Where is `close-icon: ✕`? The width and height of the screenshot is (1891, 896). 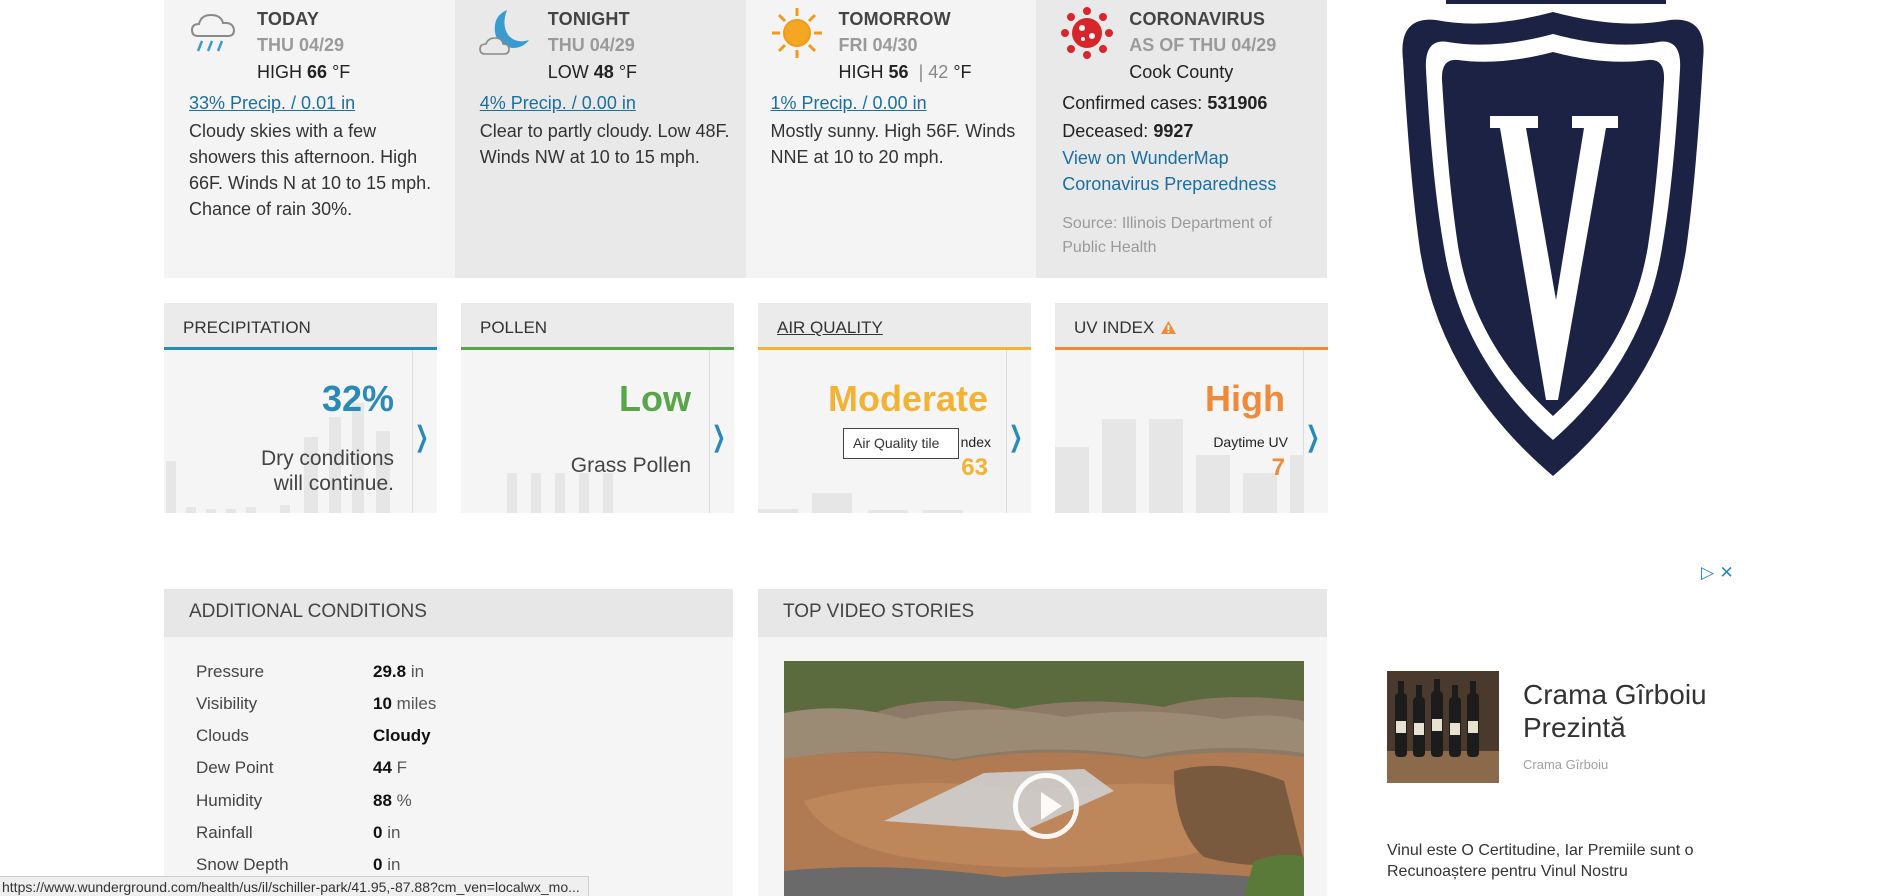
close-icon: ✕ is located at coordinates (1726, 573).